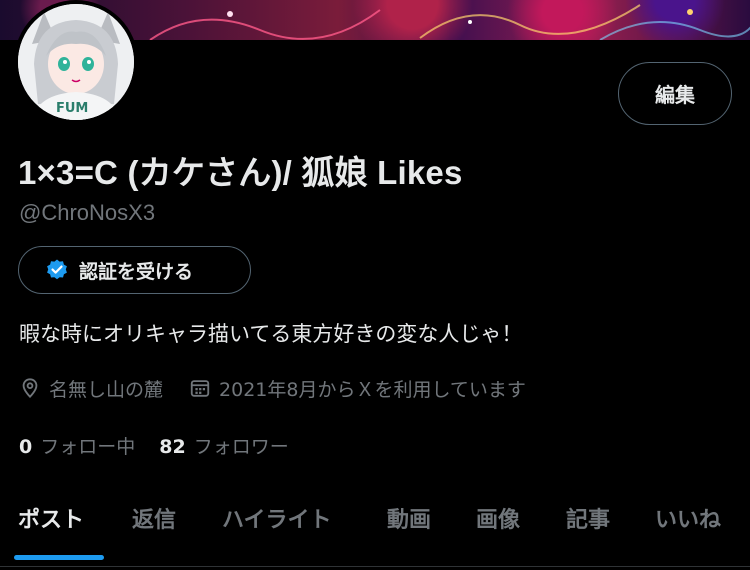  What do you see at coordinates (154, 445) in the screenshot?
I see `follow-stats: 0 フォロー中 82 フォロワー` at bounding box center [154, 445].